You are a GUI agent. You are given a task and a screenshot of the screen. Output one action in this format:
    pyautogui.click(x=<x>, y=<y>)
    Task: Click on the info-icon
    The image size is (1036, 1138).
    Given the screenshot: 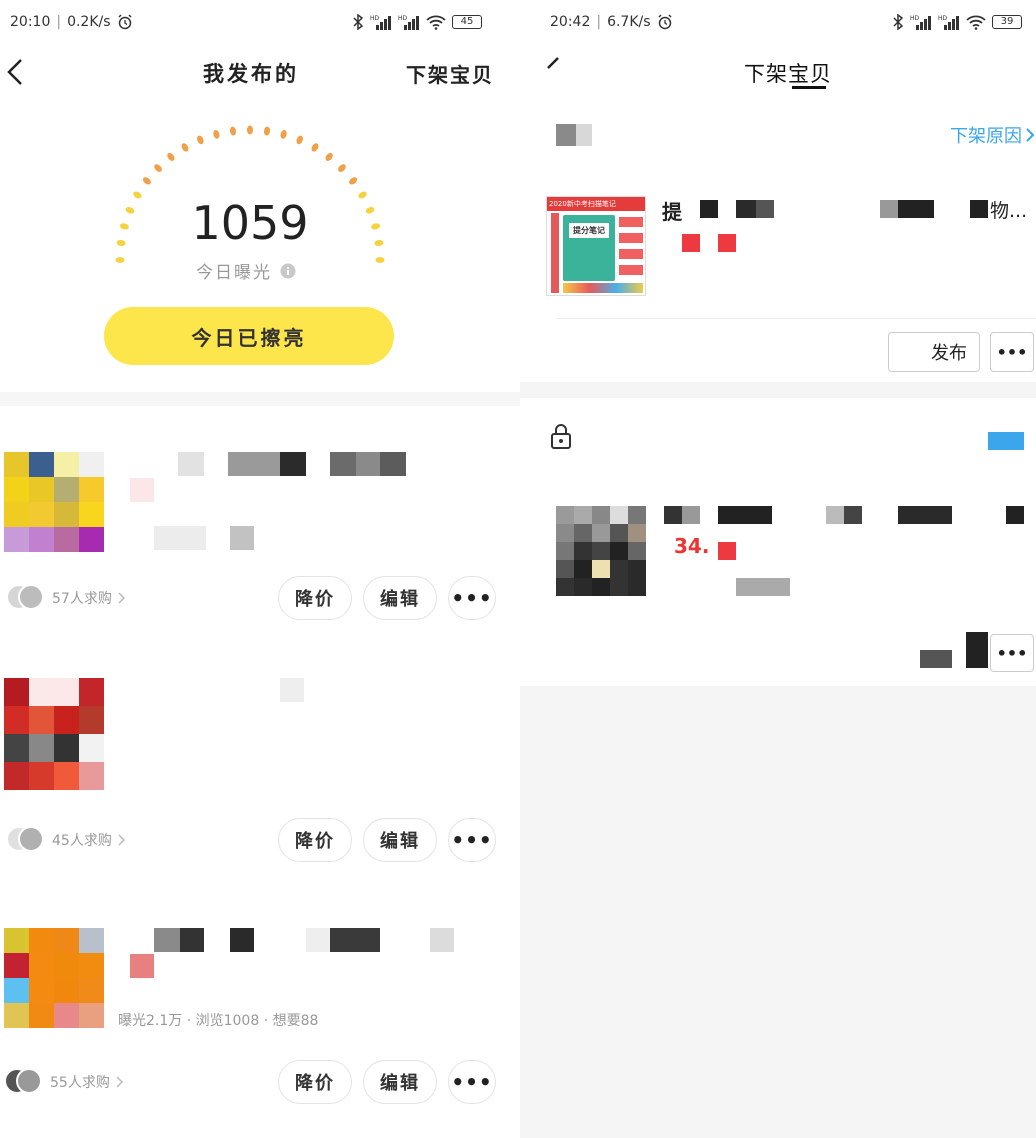 What is the action you would take?
    pyautogui.click(x=288, y=271)
    